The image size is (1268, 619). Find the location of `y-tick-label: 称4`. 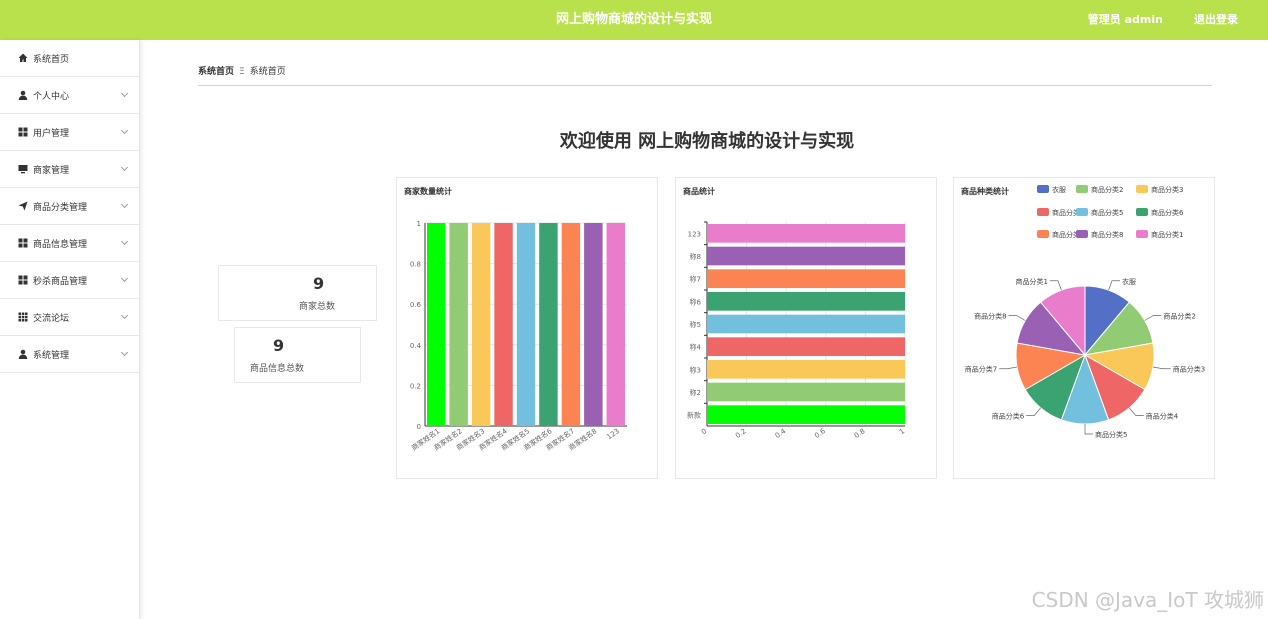

y-tick-label: 称4 is located at coordinates (696, 347).